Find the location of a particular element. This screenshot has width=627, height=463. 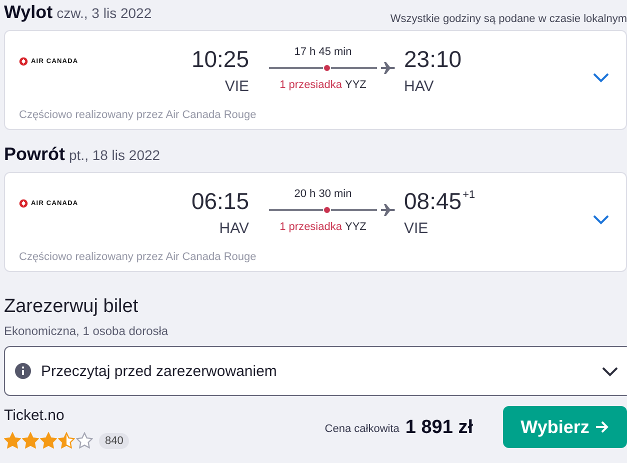

timezone-note: Wszystkie godziny są podane w czasie lokalnym is located at coordinates (508, 19).